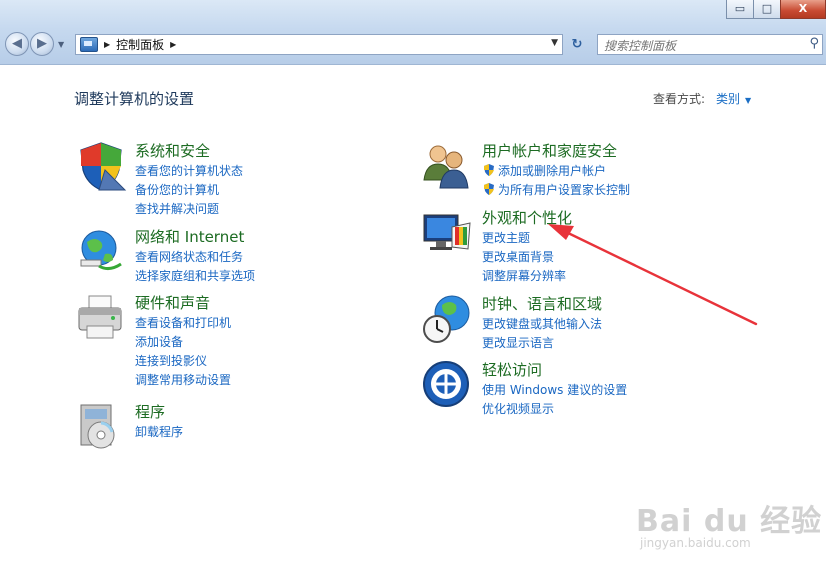 This screenshot has width=826, height=580. Describe the element at coordinates (653, 275) in the screenshot. I see `annotation-arrow` at that location.